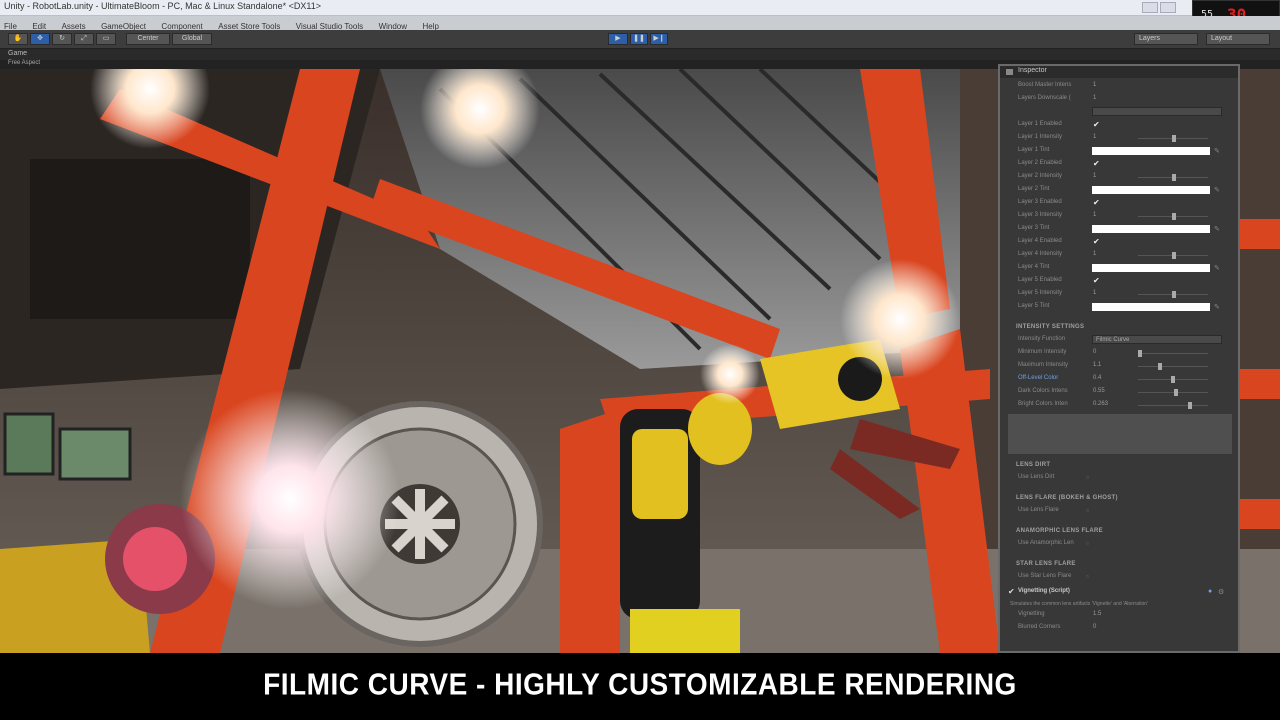 The height and width of the screenshot is (720, 1280). What do you see at coordinates (1012, 592) in the screenshot?
I see `component-enabled-checkbox: ✔` at bounding box center [1012, 592].